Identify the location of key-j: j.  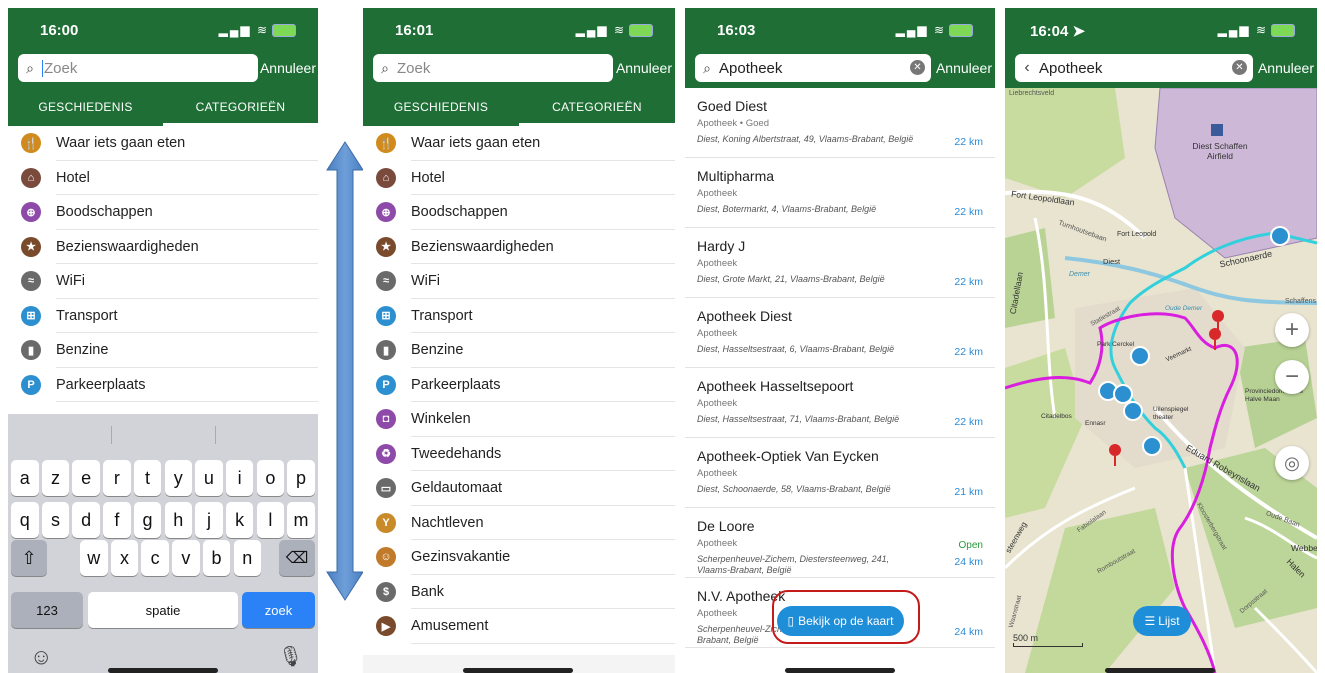
(209, 520).